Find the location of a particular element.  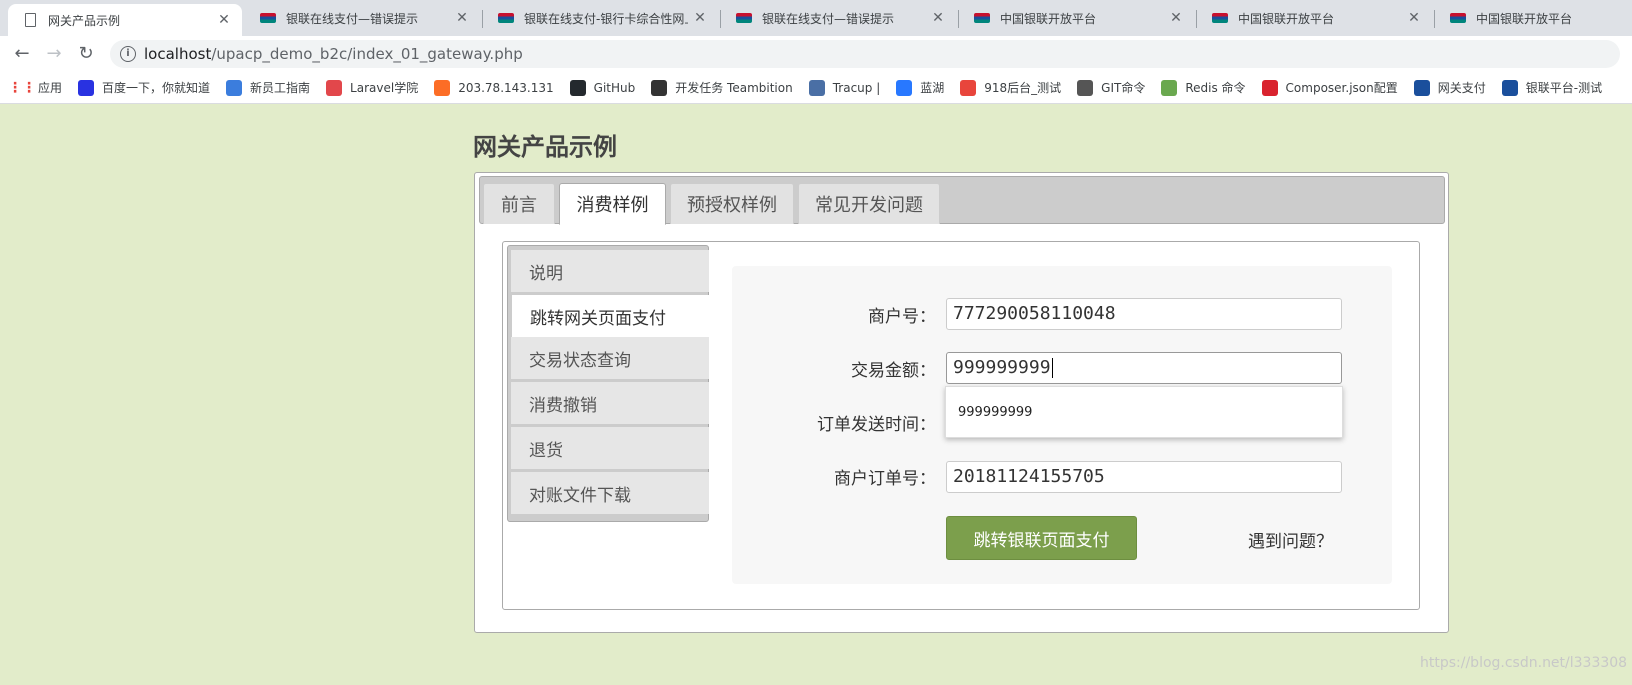

bookmark-label: Composer.json配置 is located at coordinates (1341, 88).